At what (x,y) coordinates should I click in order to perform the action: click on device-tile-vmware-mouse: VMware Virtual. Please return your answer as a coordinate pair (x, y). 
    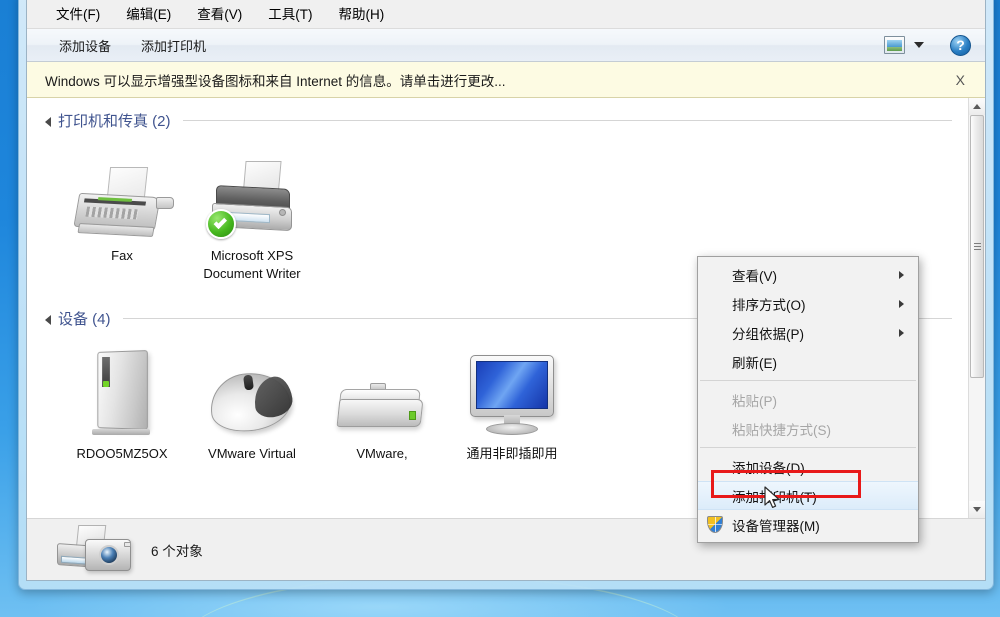
    Looking at the image, I should click on (252, 403).